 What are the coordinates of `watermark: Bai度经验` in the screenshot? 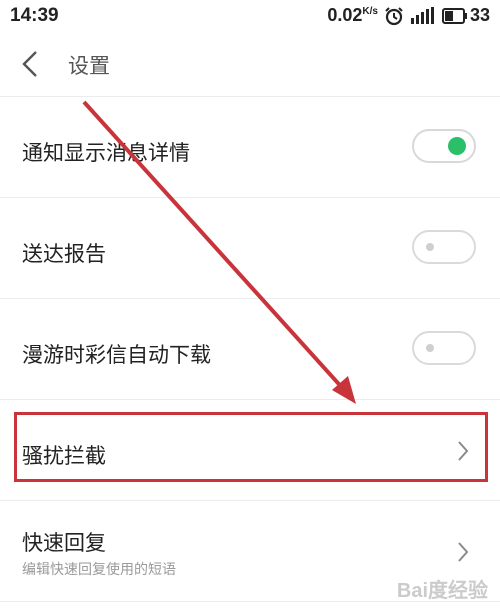 It's located at (442, 591).